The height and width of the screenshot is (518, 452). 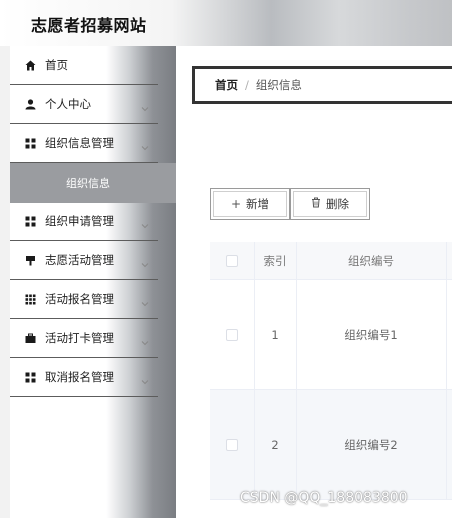 What do you see at coordinates (236, 204) in the screenshot?
I see `plus-icon: +` at bounding box center [236, 204].